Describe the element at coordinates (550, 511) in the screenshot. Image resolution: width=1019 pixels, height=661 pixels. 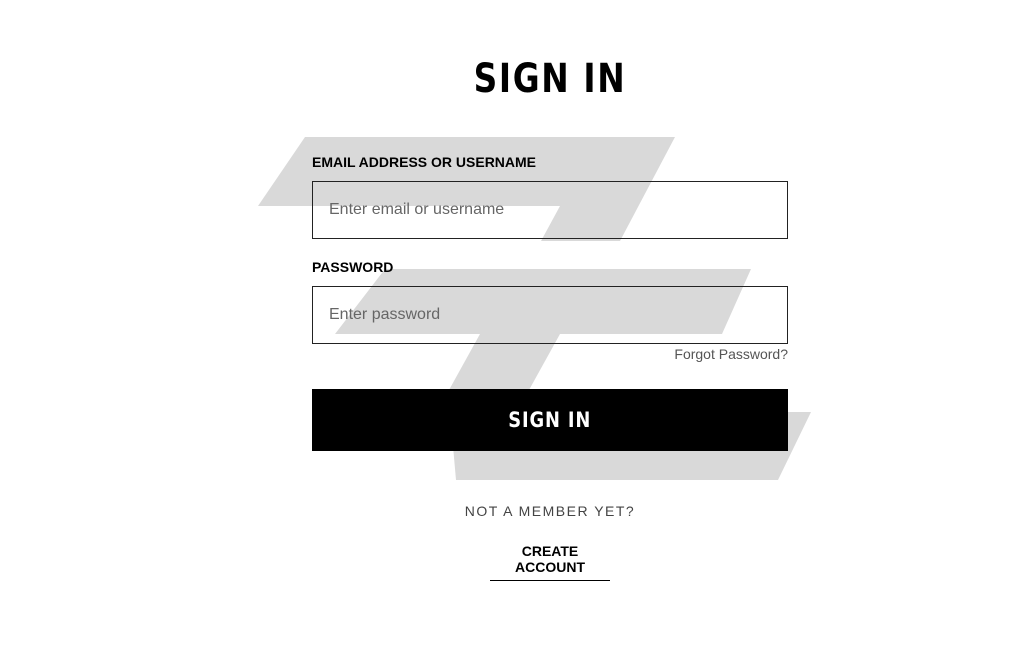
I see `not-member-text: NOT A MEMBER YET?` at that location.